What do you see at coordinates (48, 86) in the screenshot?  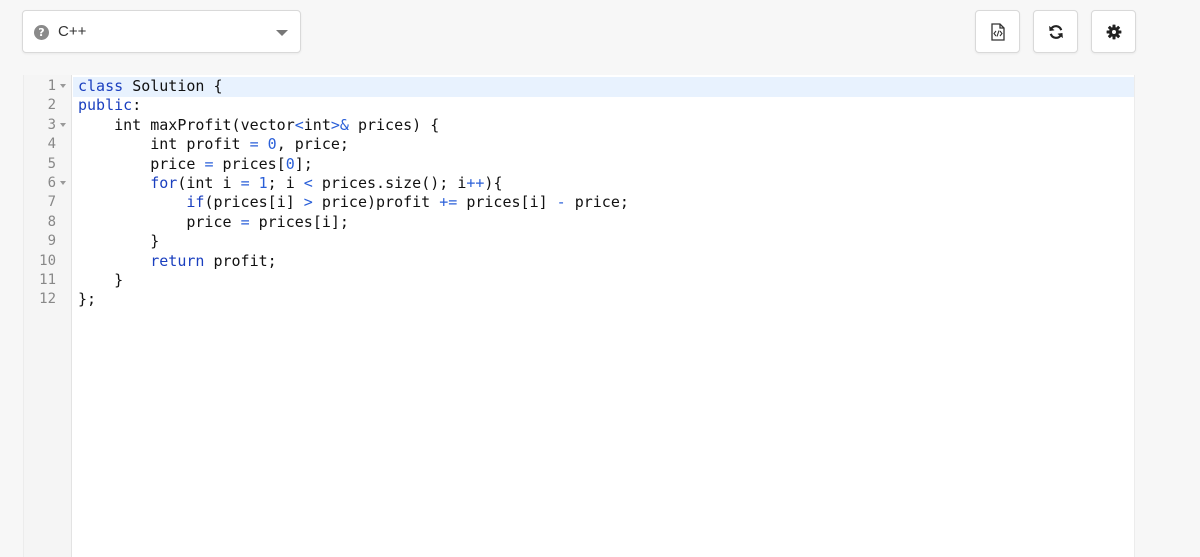 I see `line-number: 1` at bounding box center [48, 86].